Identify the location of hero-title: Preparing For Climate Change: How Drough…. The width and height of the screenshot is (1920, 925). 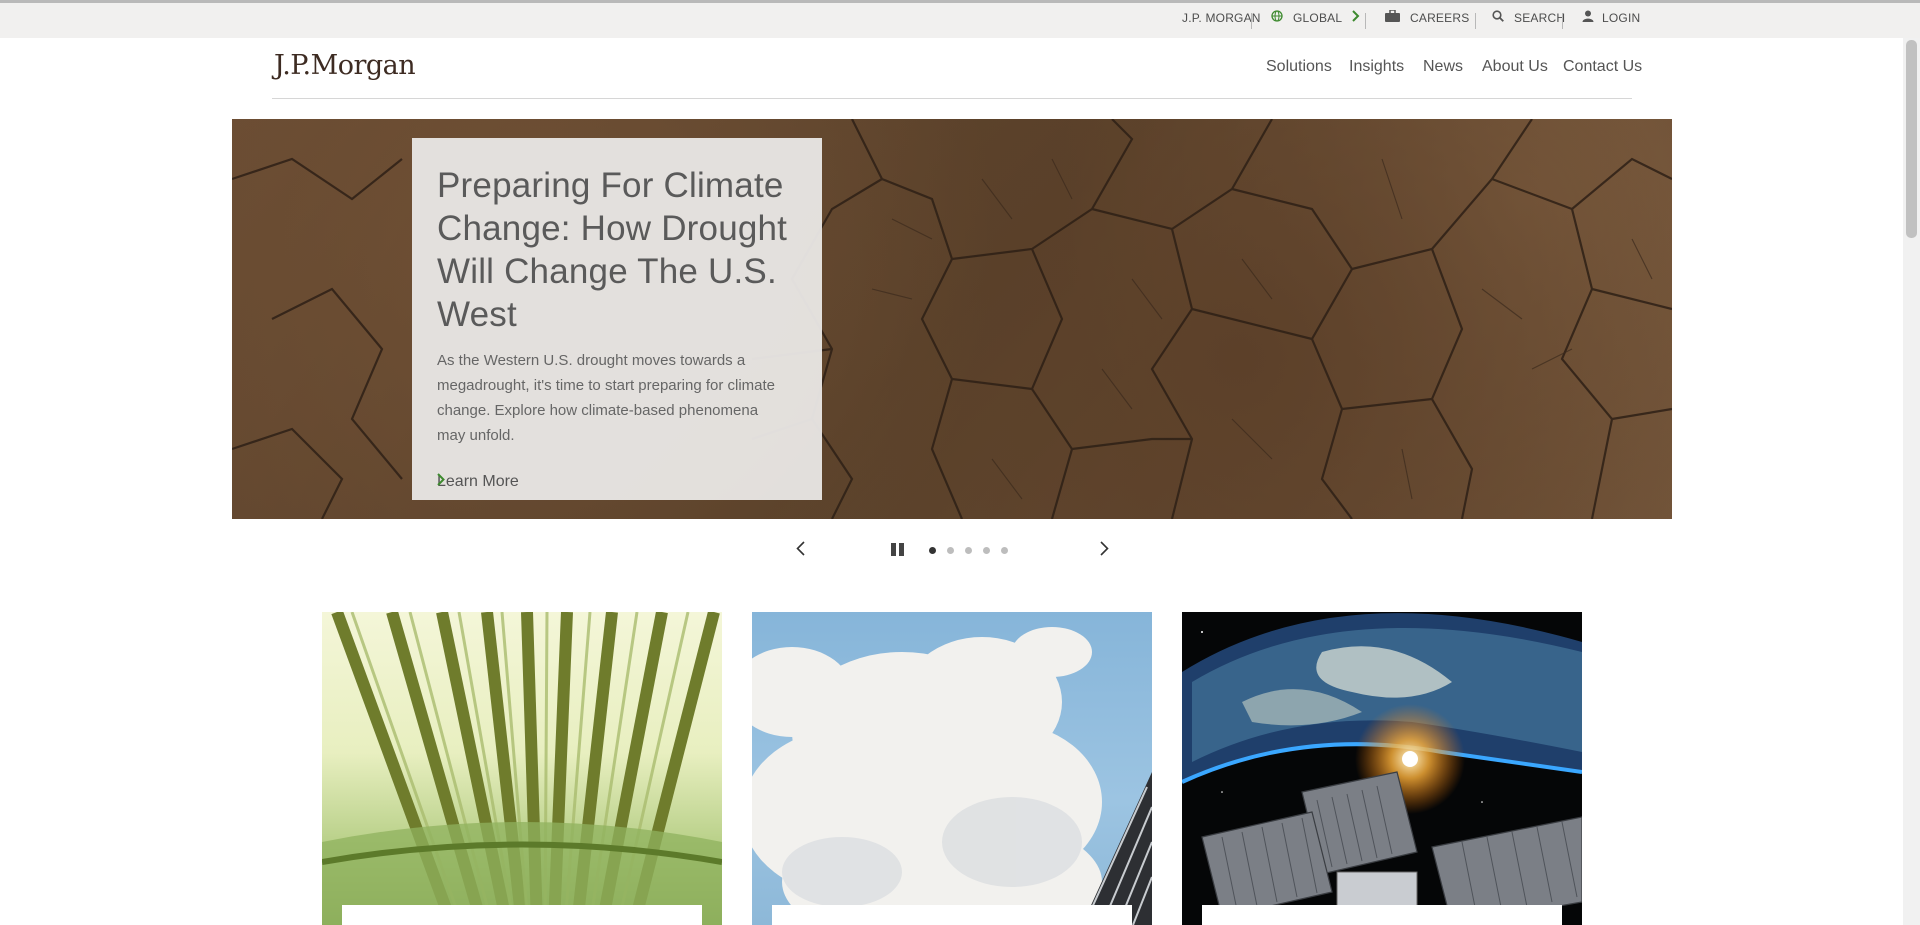
(612, 250).